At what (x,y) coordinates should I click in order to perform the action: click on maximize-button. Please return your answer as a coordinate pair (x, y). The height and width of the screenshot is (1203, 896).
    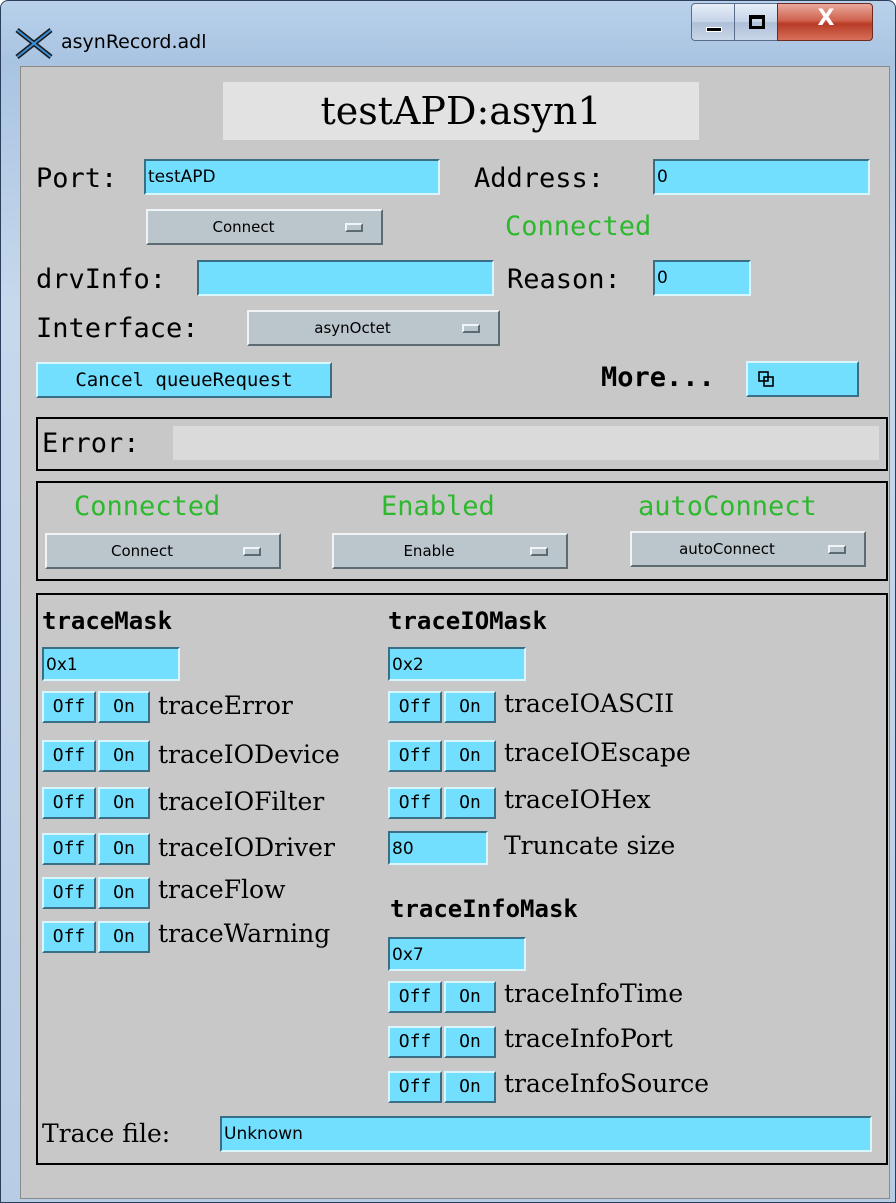
    Looking at the image, I should click on (756, 22).